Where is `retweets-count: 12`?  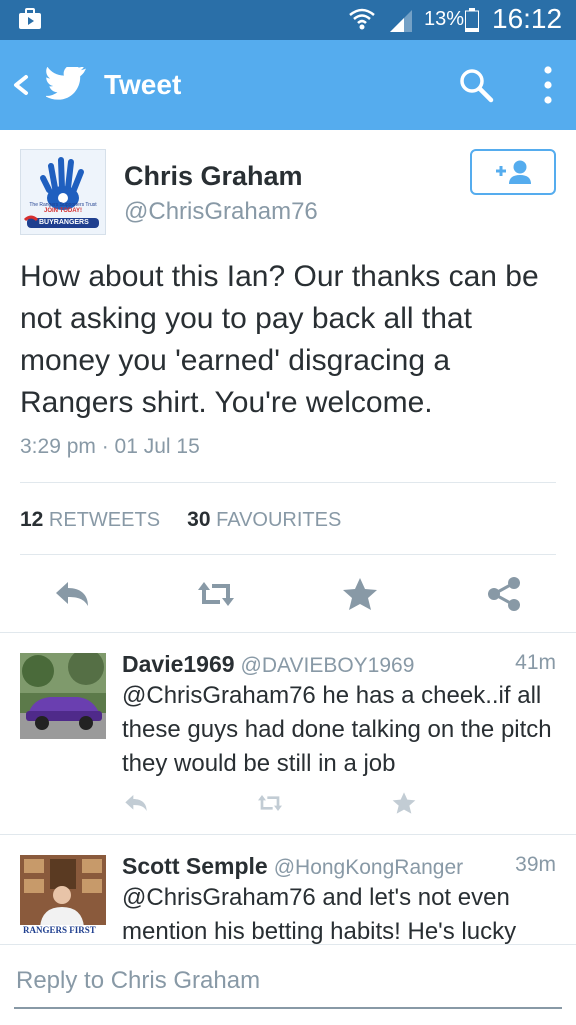
retweets-count: 12 is located at coordinates (31, 519).